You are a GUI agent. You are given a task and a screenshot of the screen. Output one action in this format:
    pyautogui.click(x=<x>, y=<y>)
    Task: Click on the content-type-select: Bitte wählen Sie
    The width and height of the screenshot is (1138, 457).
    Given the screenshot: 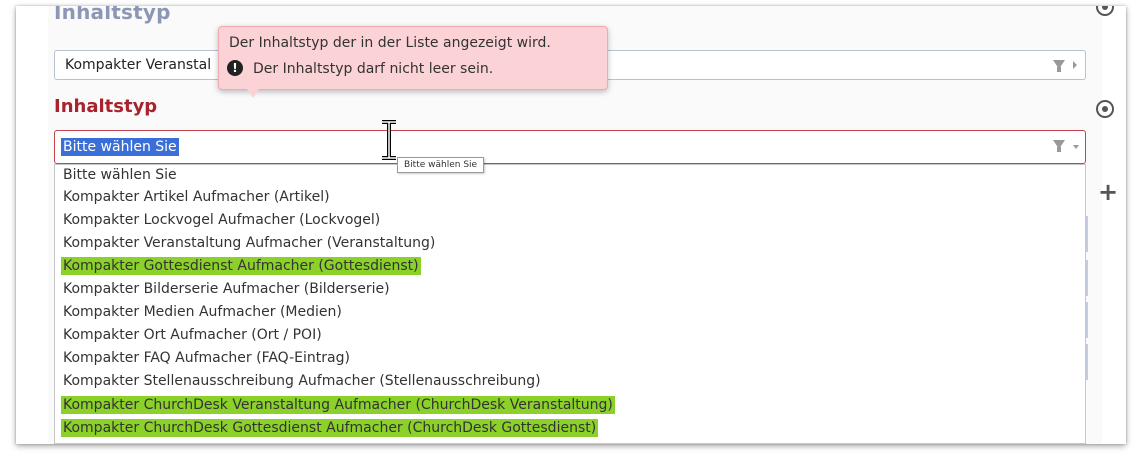 What is the action you would take?
    pyautogui.click(x=570, y=147)
    